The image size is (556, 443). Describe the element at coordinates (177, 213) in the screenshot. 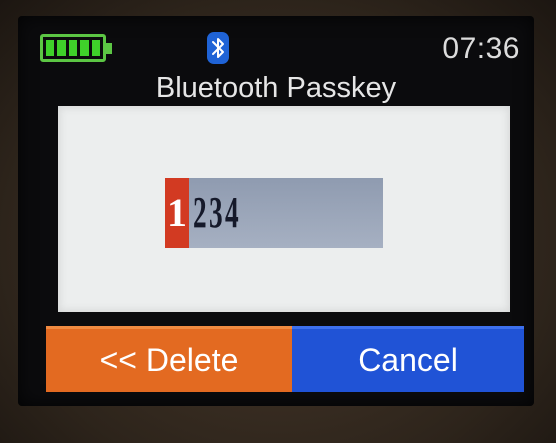

I see `passkey-digit-active: 1` at that location.